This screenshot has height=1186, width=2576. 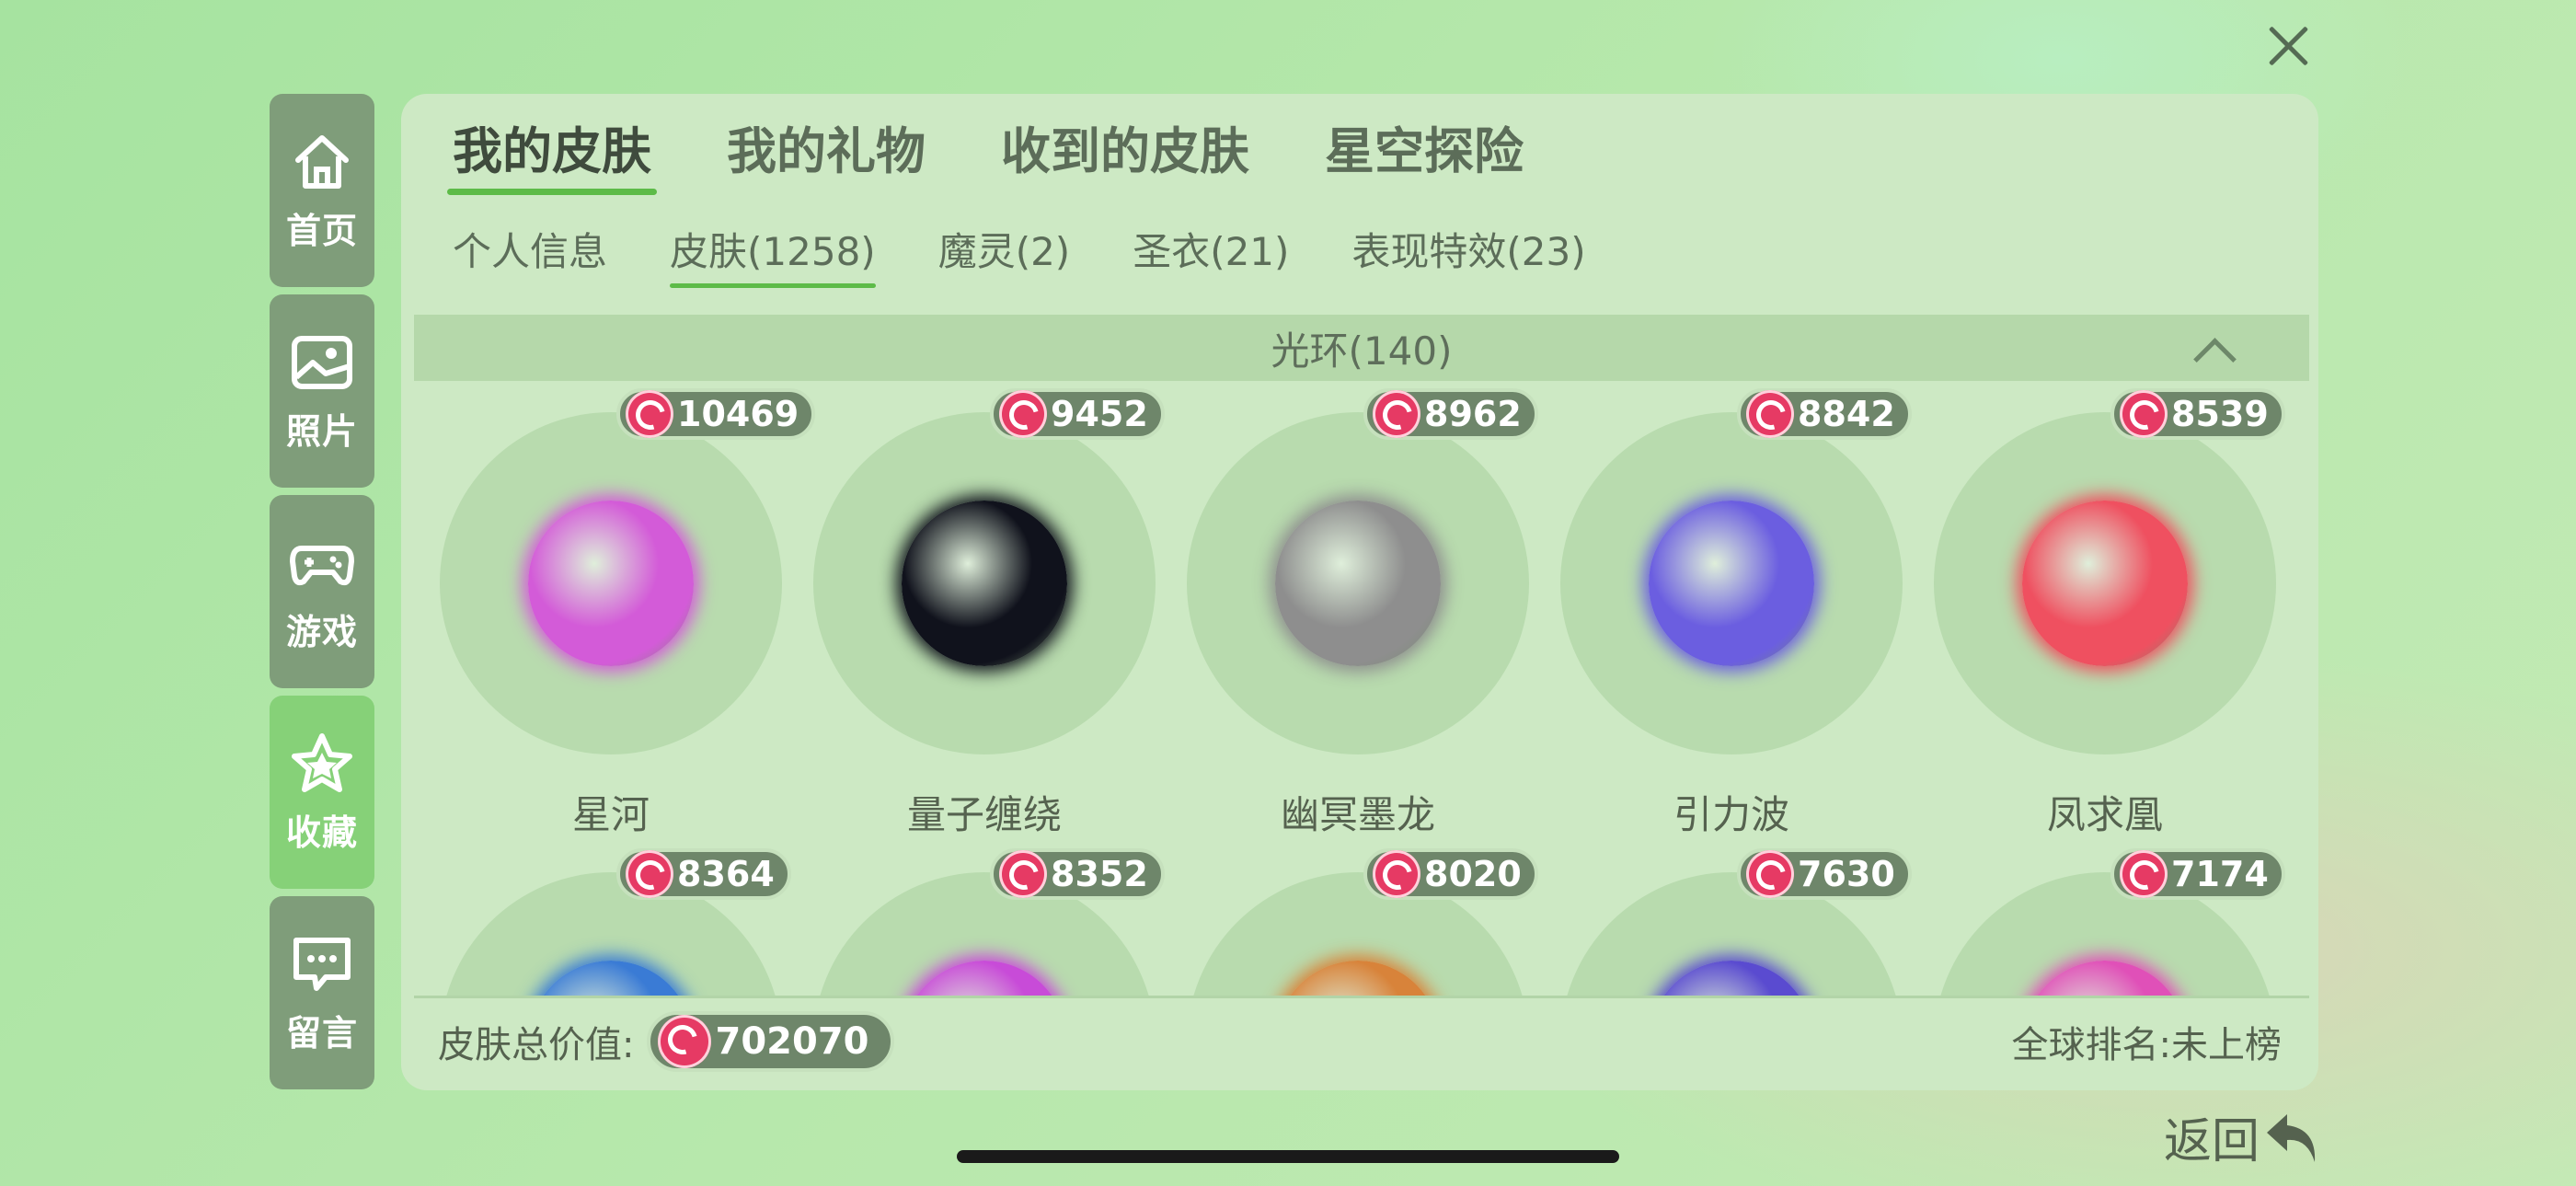 What do you see at coordinates (1361, 997) in the screenshot?
I see `footer-divider` at bounding box center [1361, 997].